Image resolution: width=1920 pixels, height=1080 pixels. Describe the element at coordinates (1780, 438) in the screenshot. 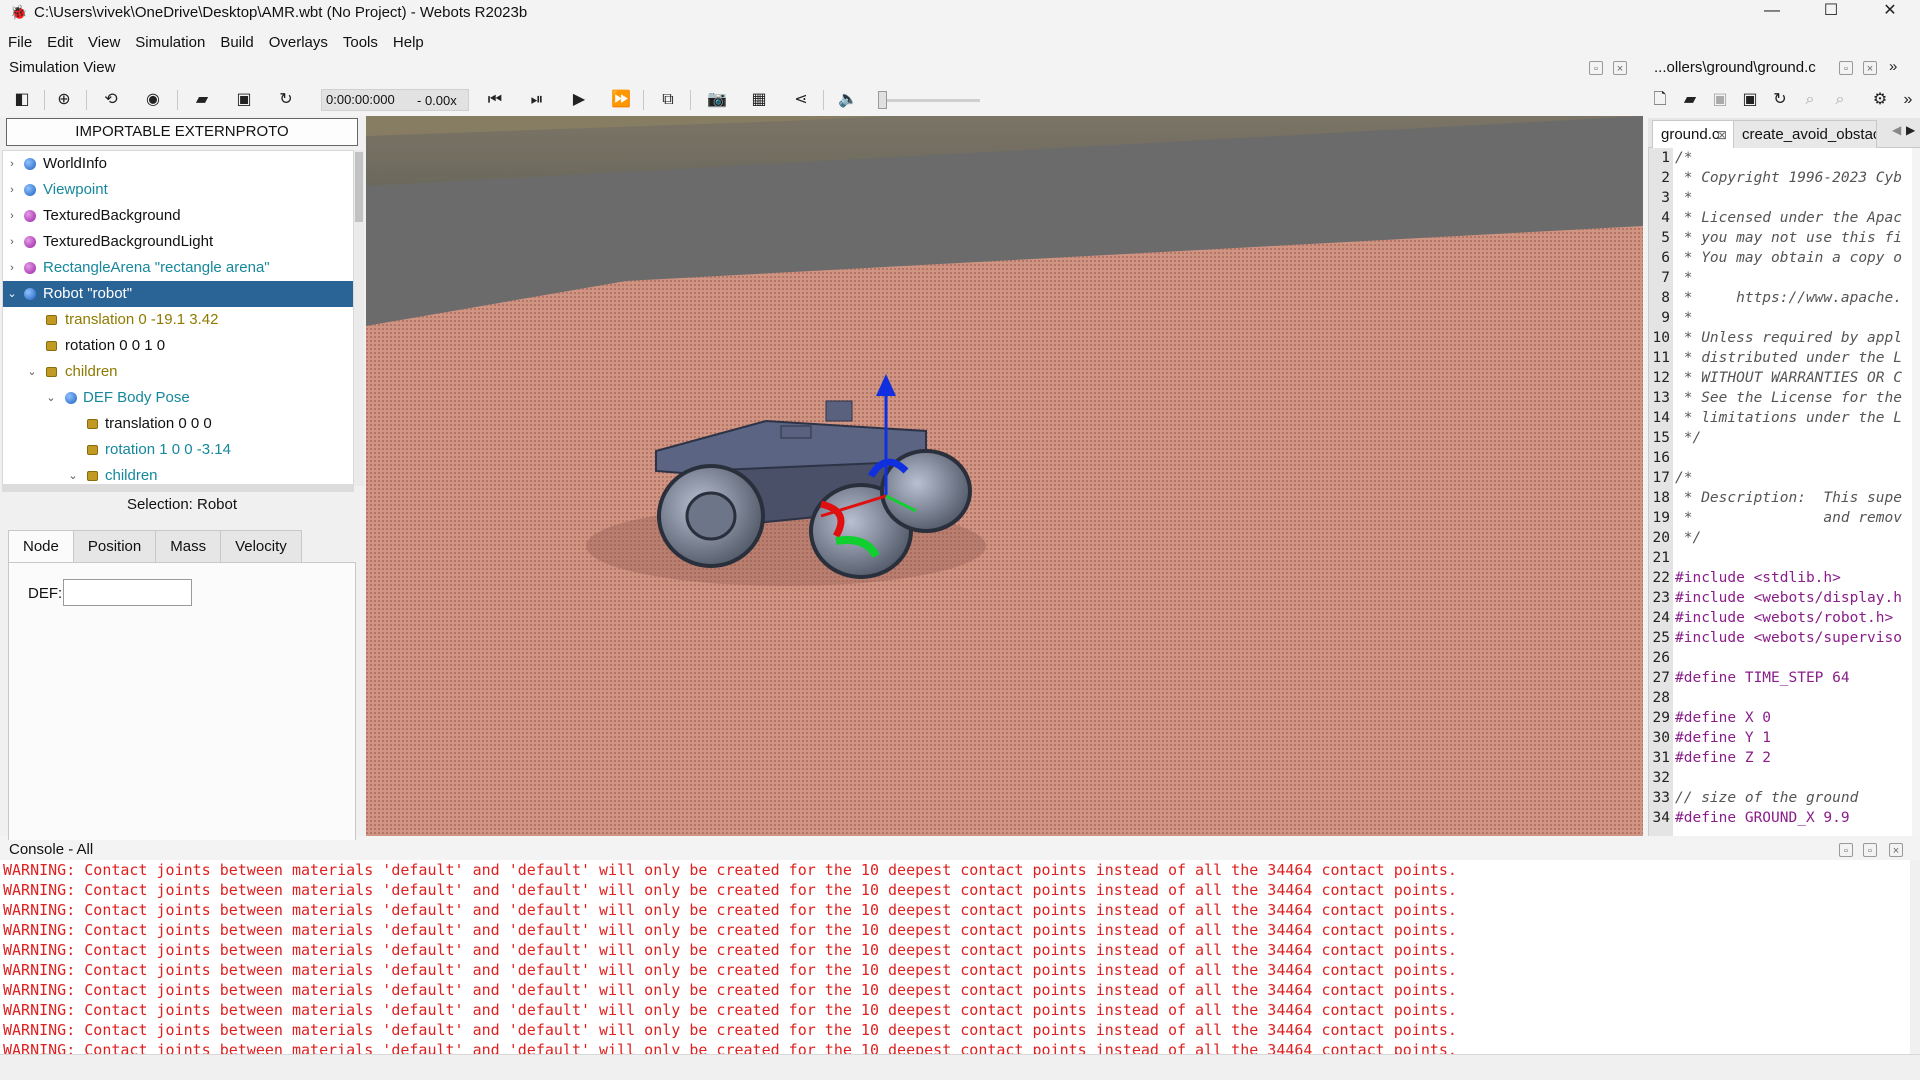

I see `code-line: 15 */` at that location.